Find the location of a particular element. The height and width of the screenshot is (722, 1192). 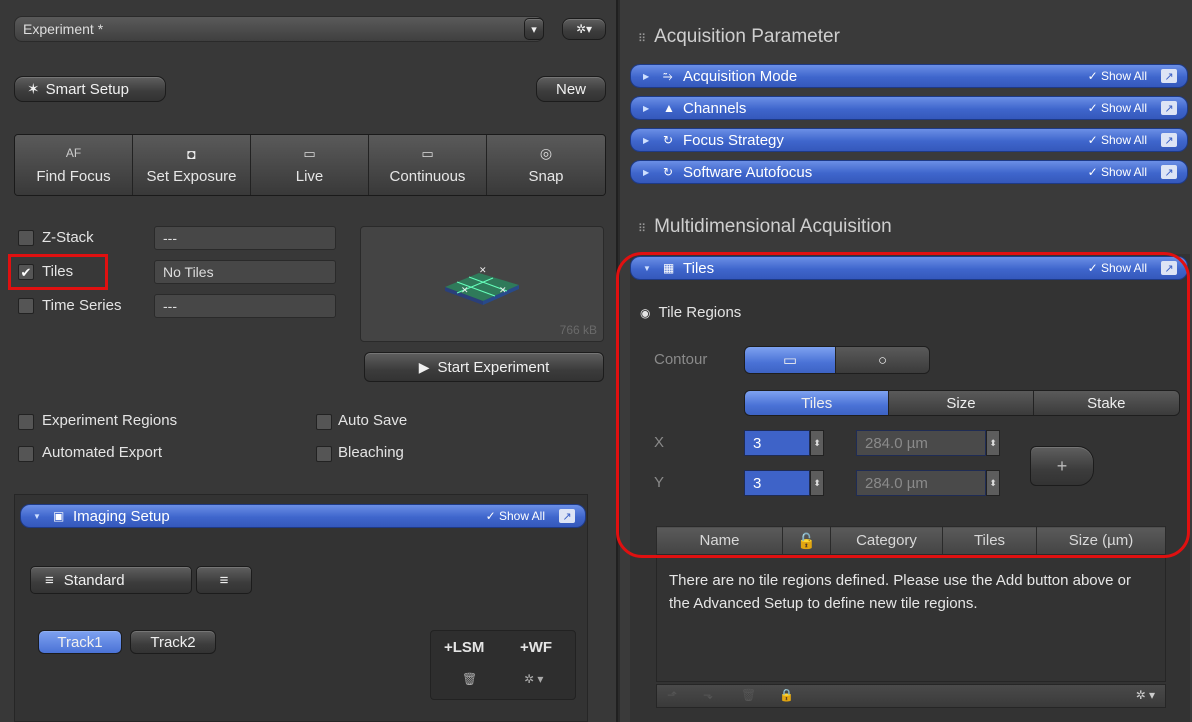

channels-bar: ▶ ▲ Channels ✓ Show All ↗ is located at coordinates (909, 108).